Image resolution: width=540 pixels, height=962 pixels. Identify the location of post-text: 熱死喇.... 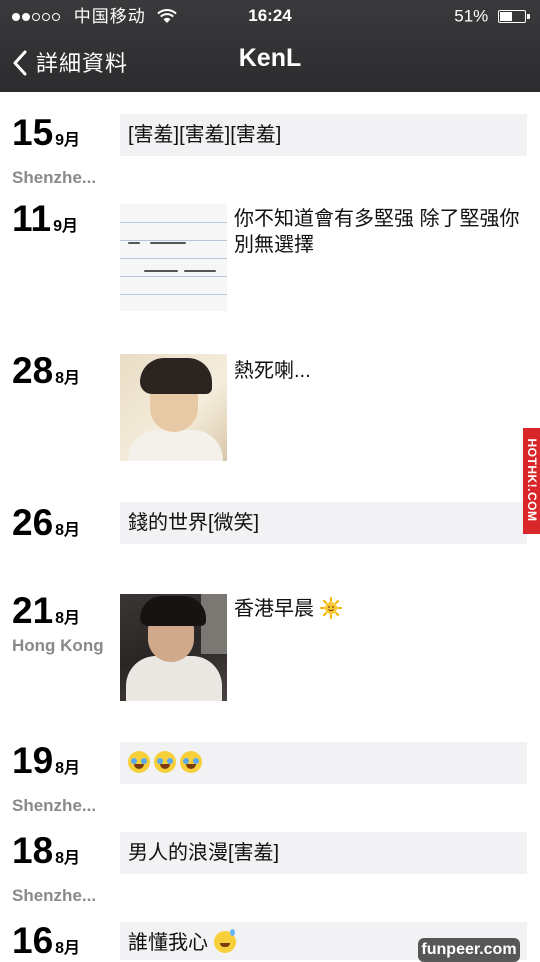
(382, 371).